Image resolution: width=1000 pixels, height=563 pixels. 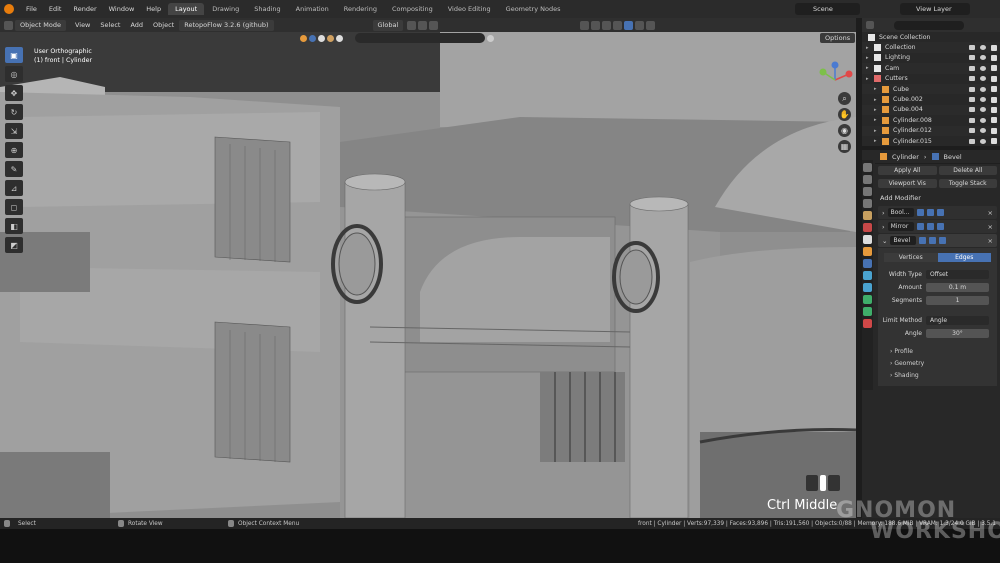 What do you see at coordinates (31, 9) in the screenshot?
I see `menu-file: File` at bounding box center [31, 9].